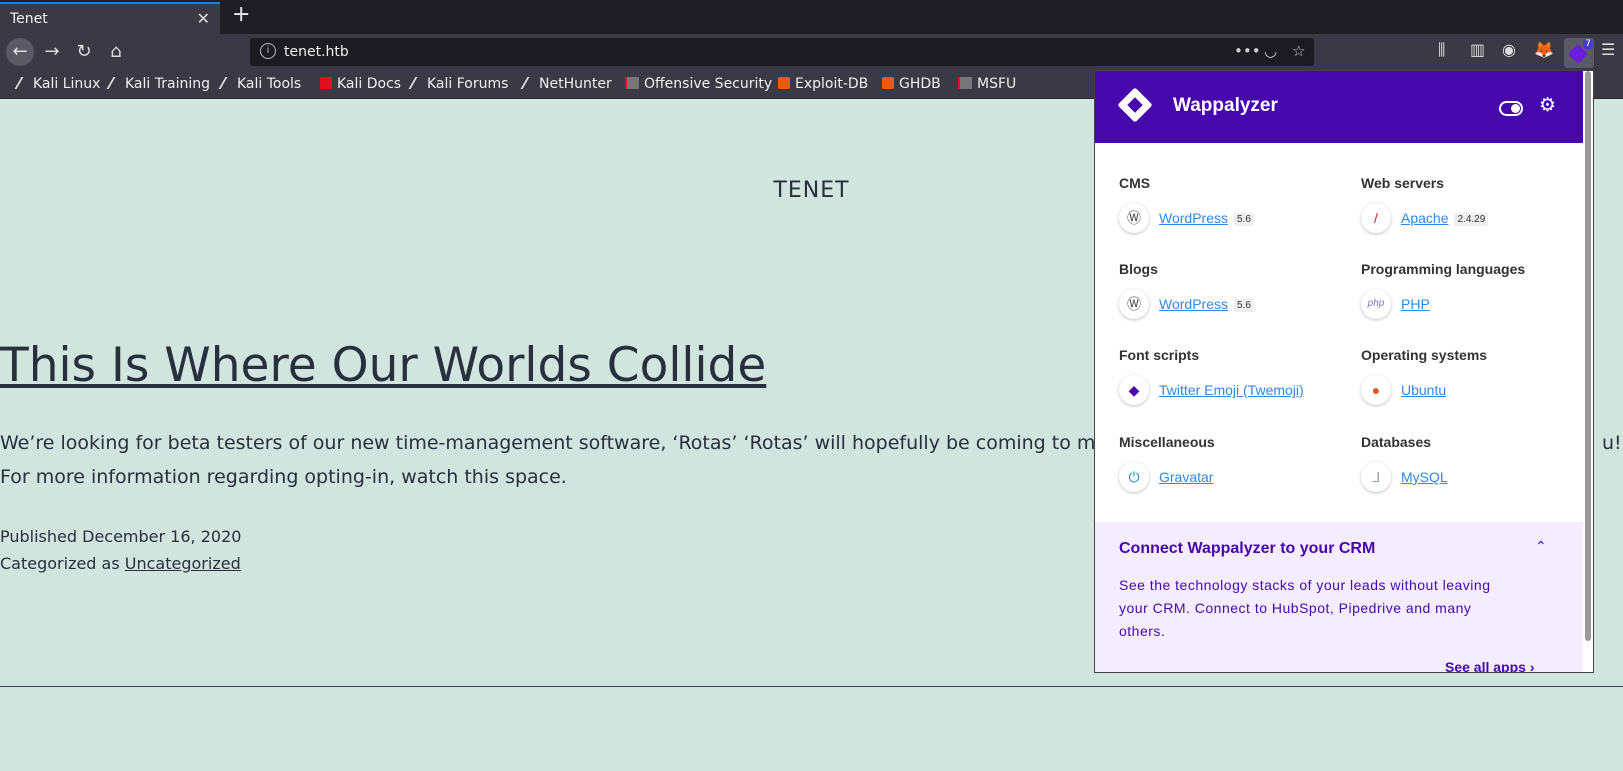 Image resolution: width=1623 pixels, height=771 pixels. Describe the element at coordinates (1588, 356) in the screenshot. I see `popup-scrollbar` at that location.